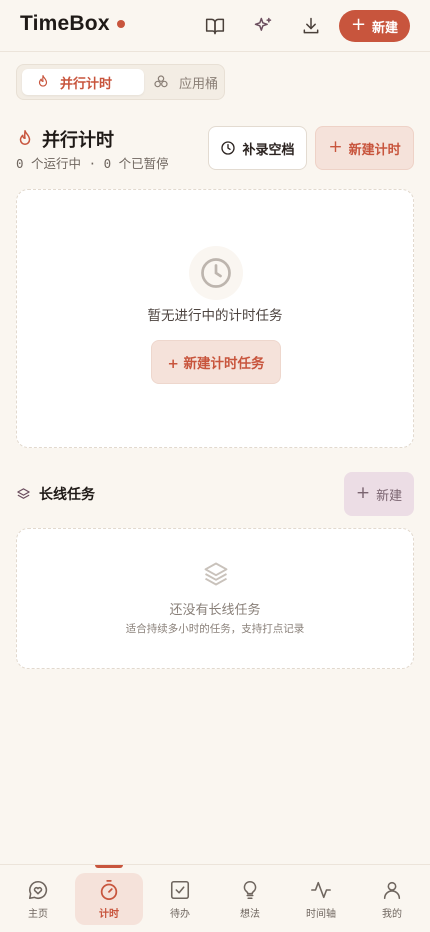 The image size is (430, 932). I want to click on nav-timer: 计时, so click(109, 899).